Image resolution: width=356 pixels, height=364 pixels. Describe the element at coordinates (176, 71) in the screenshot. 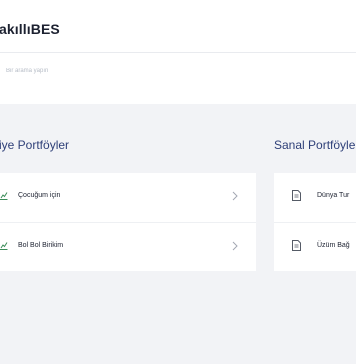

I see `search-input` at that location.